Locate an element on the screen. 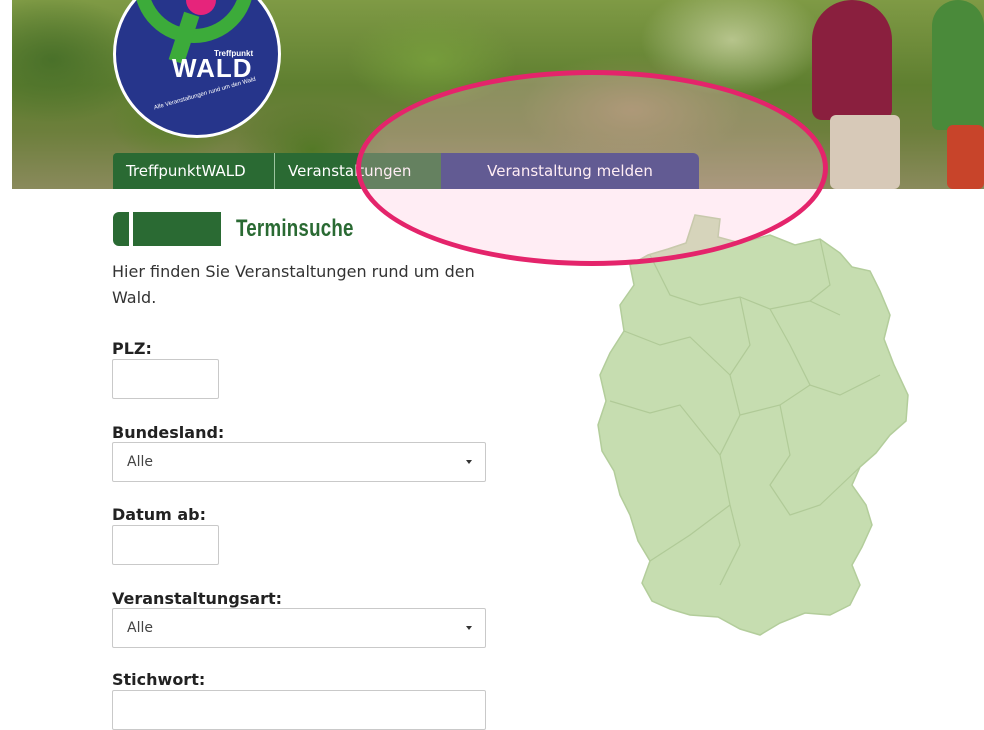 This screenshot has height=730, width=984. nav-item-treffpunktwald: TreffpunktWALD is located at coordinates (194, 171).